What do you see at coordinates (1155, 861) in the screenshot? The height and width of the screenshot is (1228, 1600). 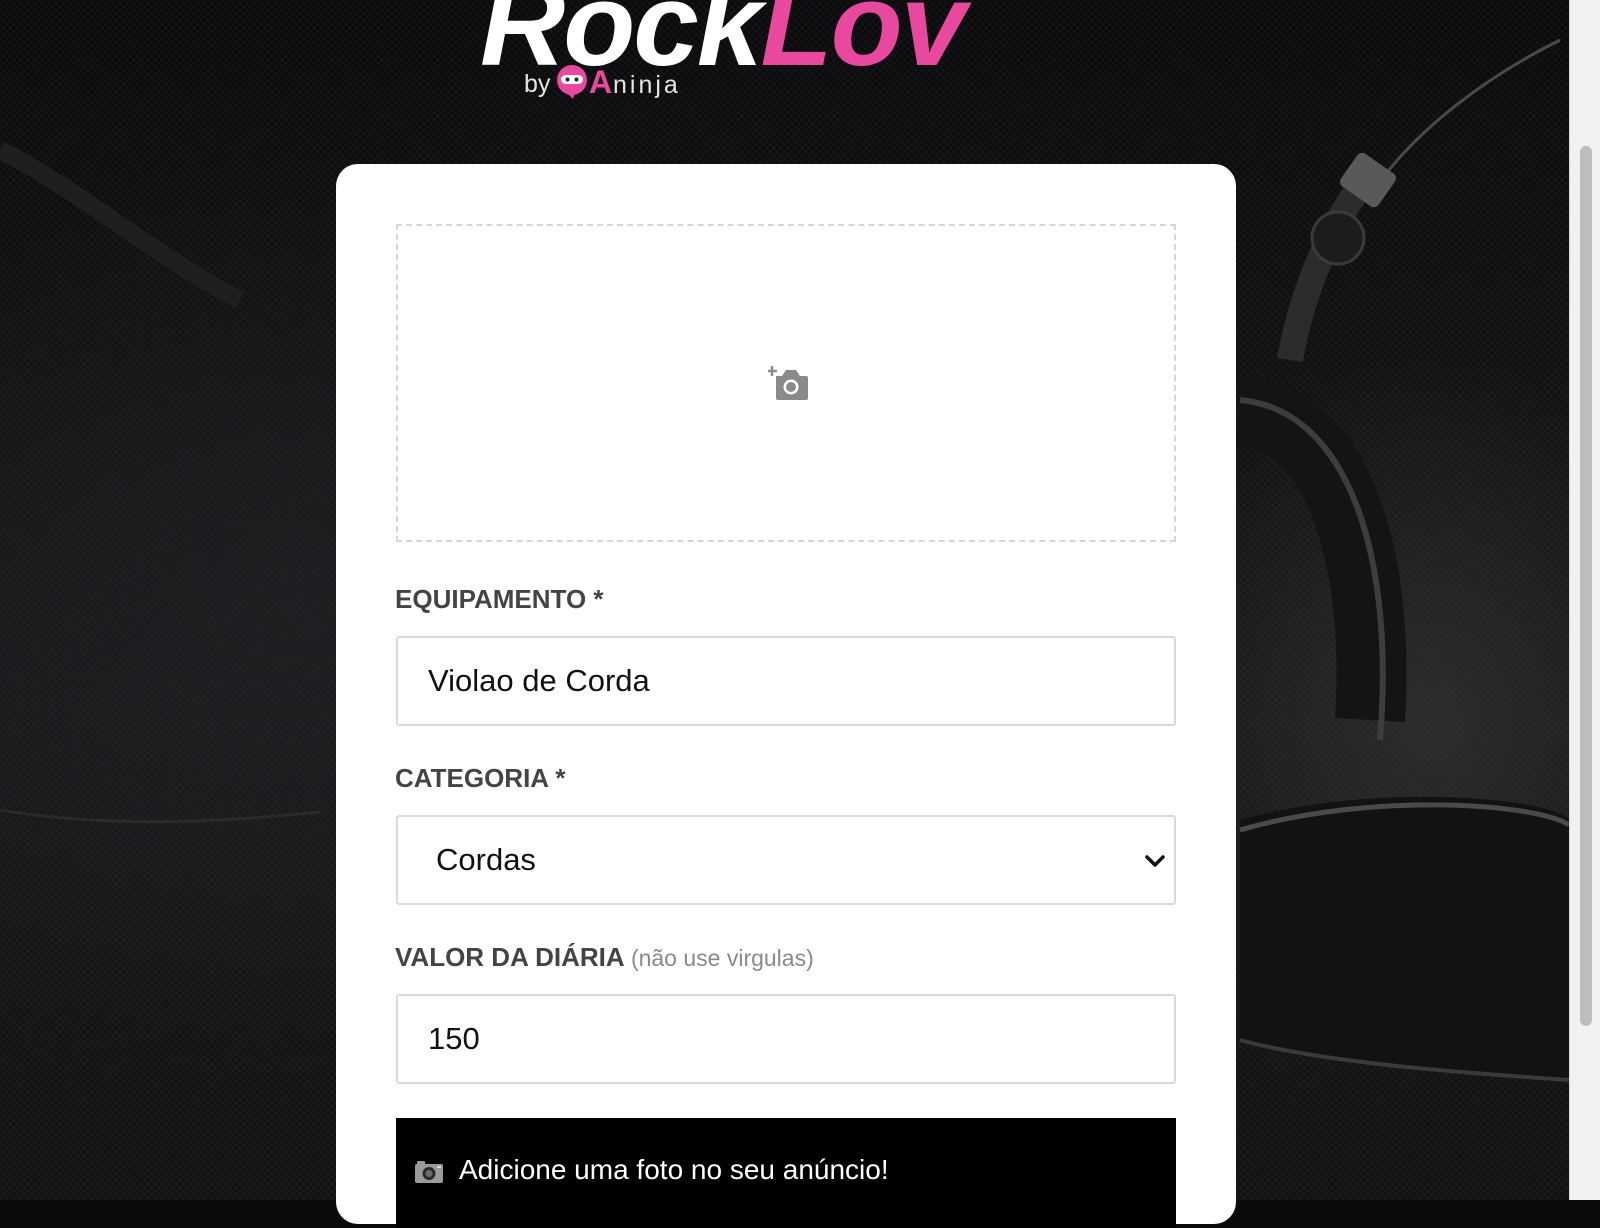 I see `chevron-down-icon` at bounding box center [1155, 861].